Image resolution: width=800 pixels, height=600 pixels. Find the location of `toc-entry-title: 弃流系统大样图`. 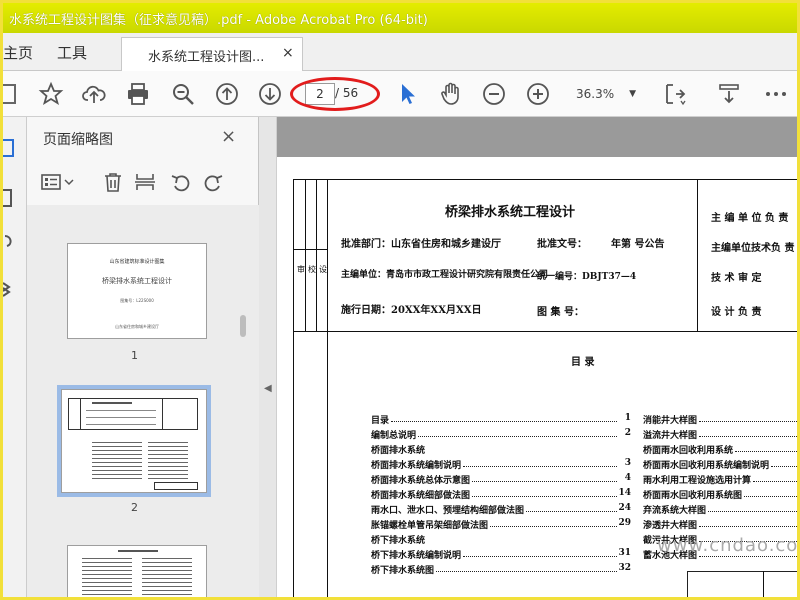

toc-entry-title: 弃流系统大样图 is located at coordinates (674, 509).